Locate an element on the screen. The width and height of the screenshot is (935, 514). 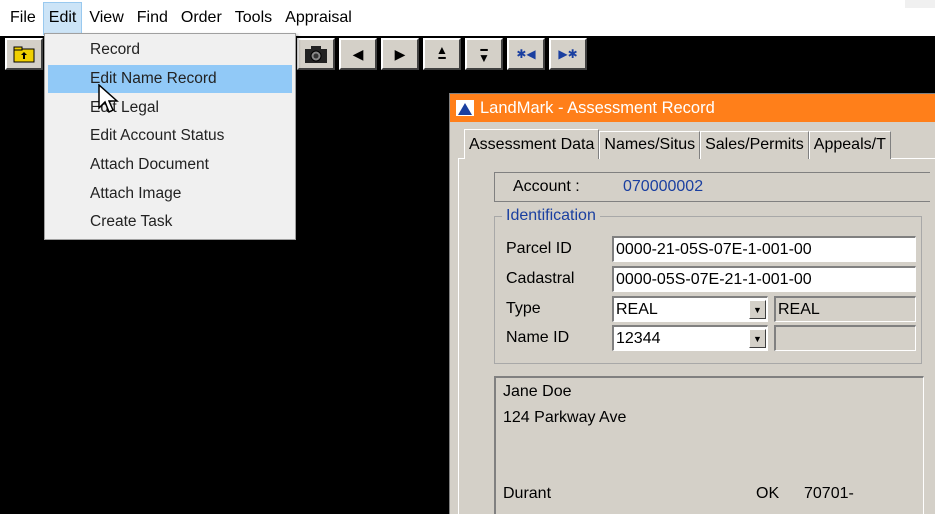
account-value: 070000002 is located at coordinates (663, 186).